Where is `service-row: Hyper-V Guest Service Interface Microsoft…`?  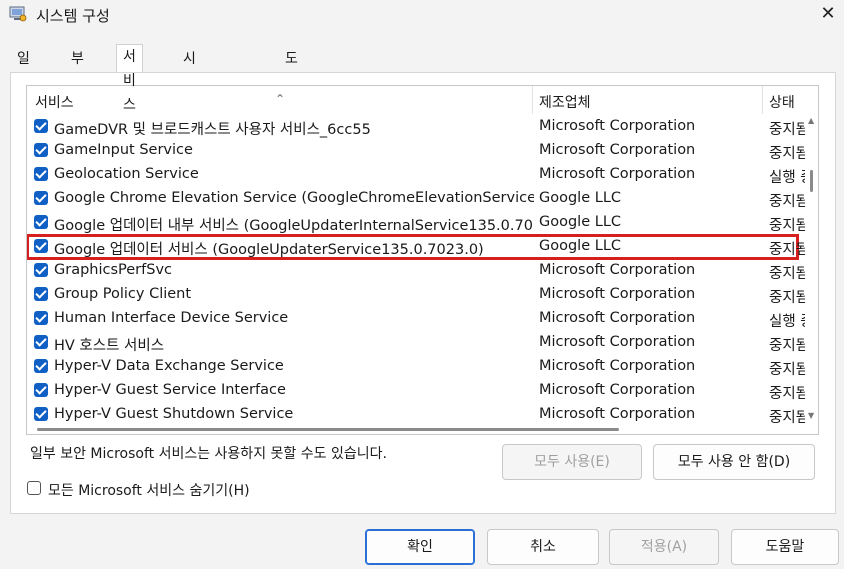
service-row: Hyper-V Guest Service Interface Microsoft… is located at coordinates (417, 391).